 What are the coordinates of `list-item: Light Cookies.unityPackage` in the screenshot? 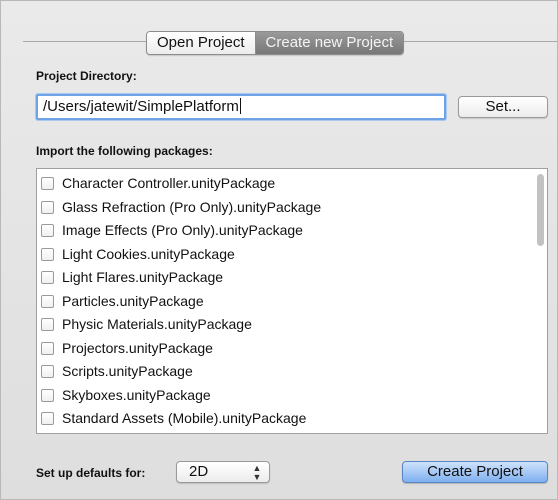 It's located at (138, 254).